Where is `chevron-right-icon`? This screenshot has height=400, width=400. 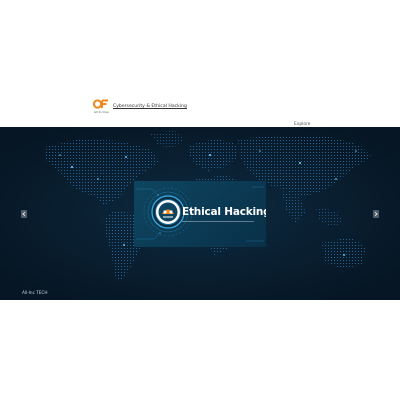
chevron-right-icon is located at coordinates (376, 214).